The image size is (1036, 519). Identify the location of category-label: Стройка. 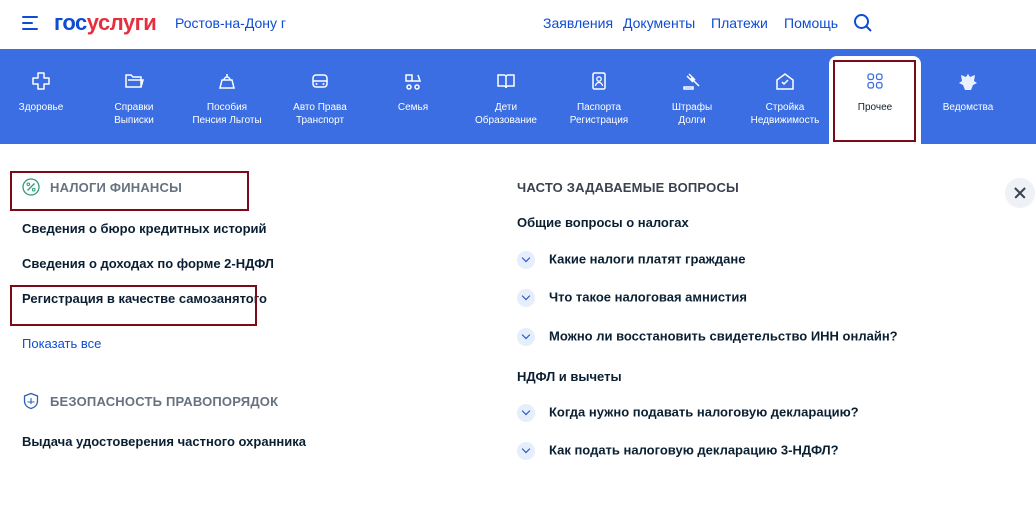
(785, 107).